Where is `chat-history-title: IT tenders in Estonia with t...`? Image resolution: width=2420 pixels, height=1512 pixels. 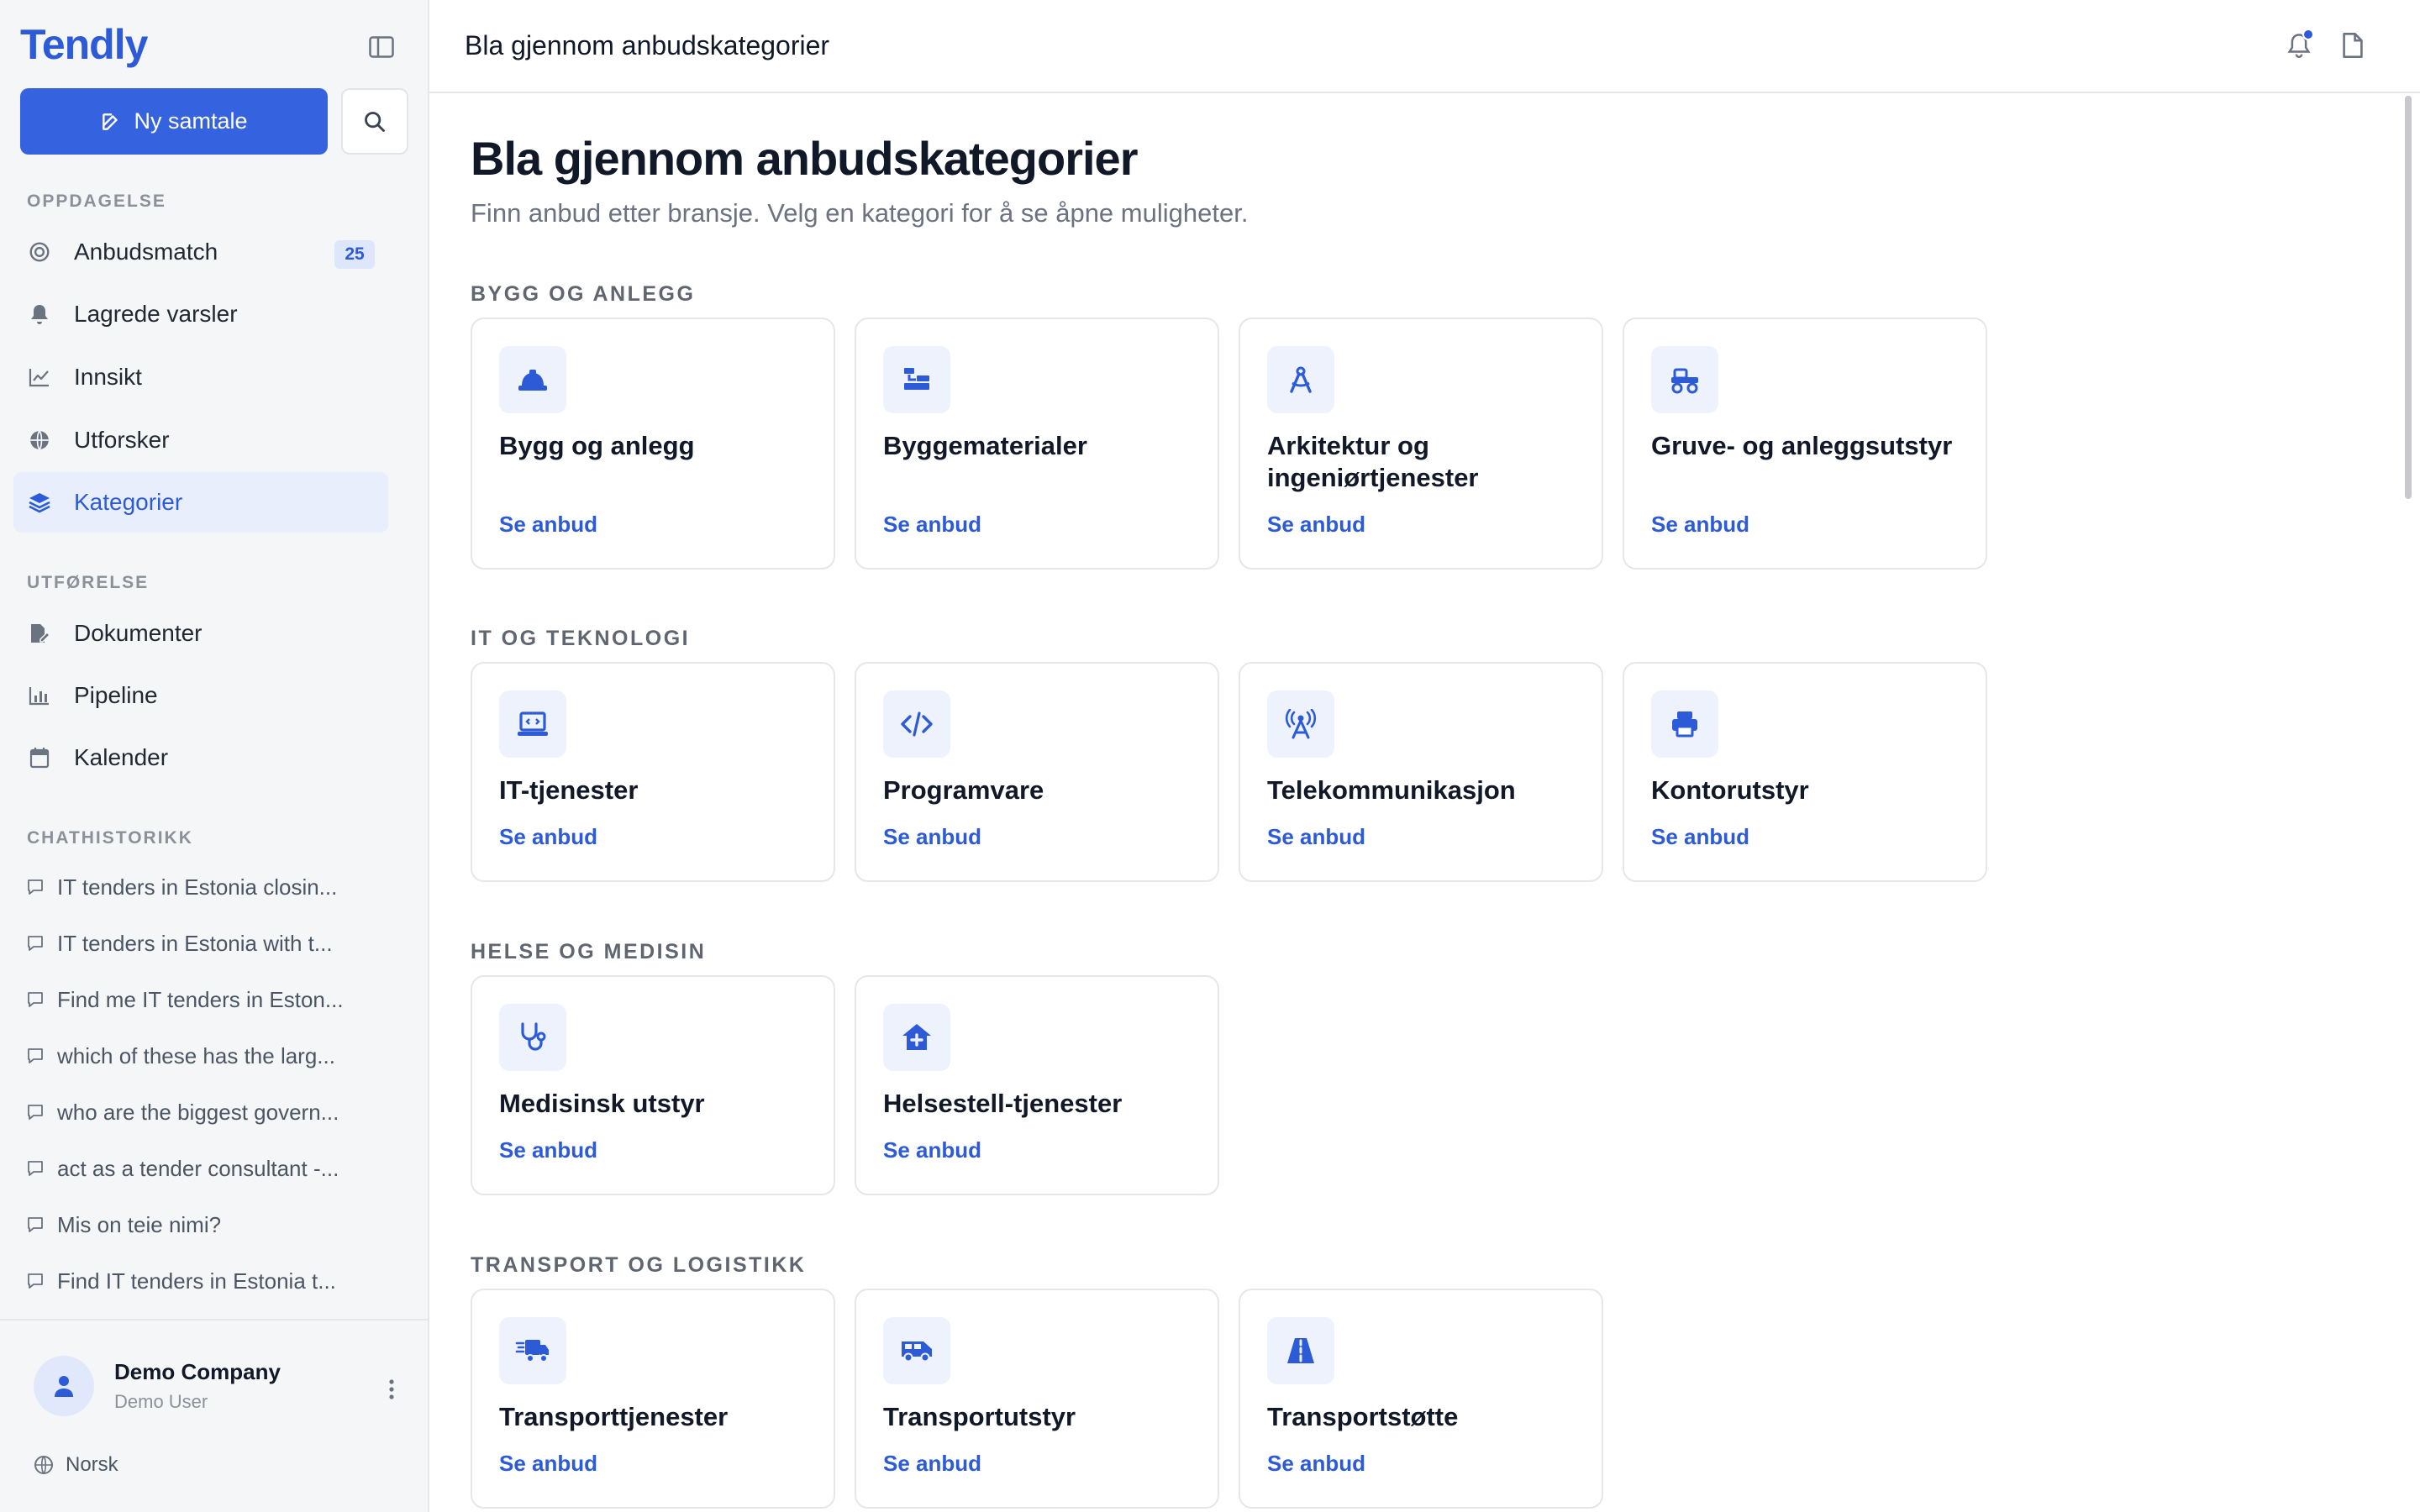
chat-history-title: IT tenders in Estonia with t... is located at coordinates (195, 943).